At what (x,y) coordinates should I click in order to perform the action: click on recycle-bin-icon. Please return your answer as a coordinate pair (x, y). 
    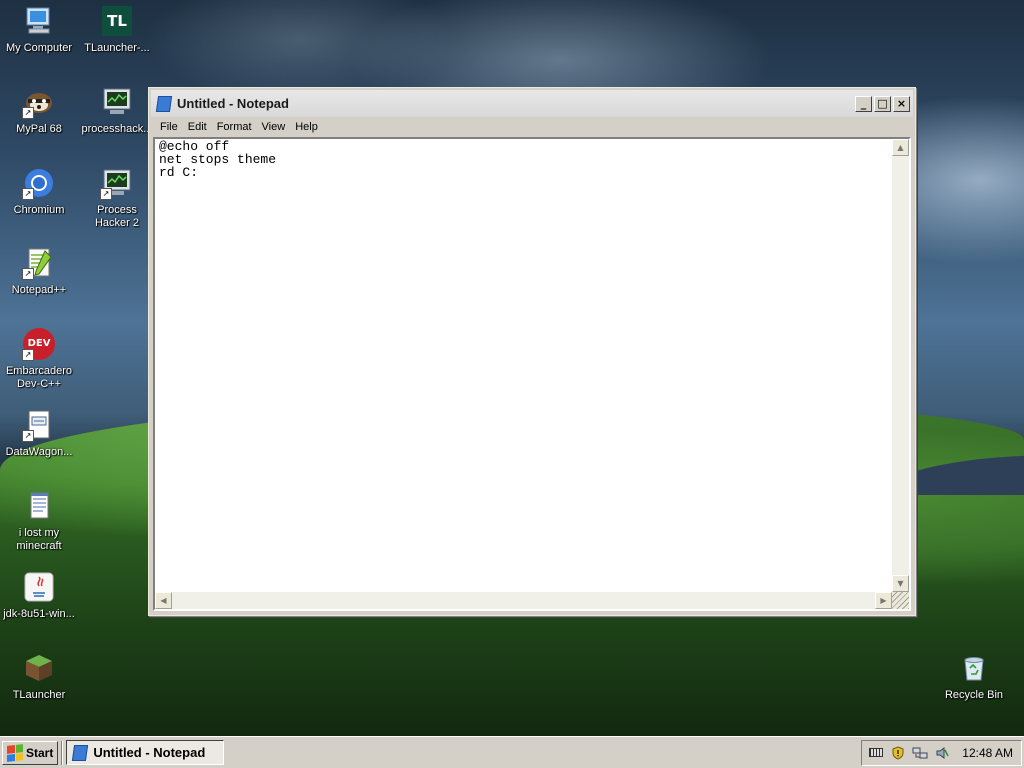
    Looking at the image, I should click on (974, 668).